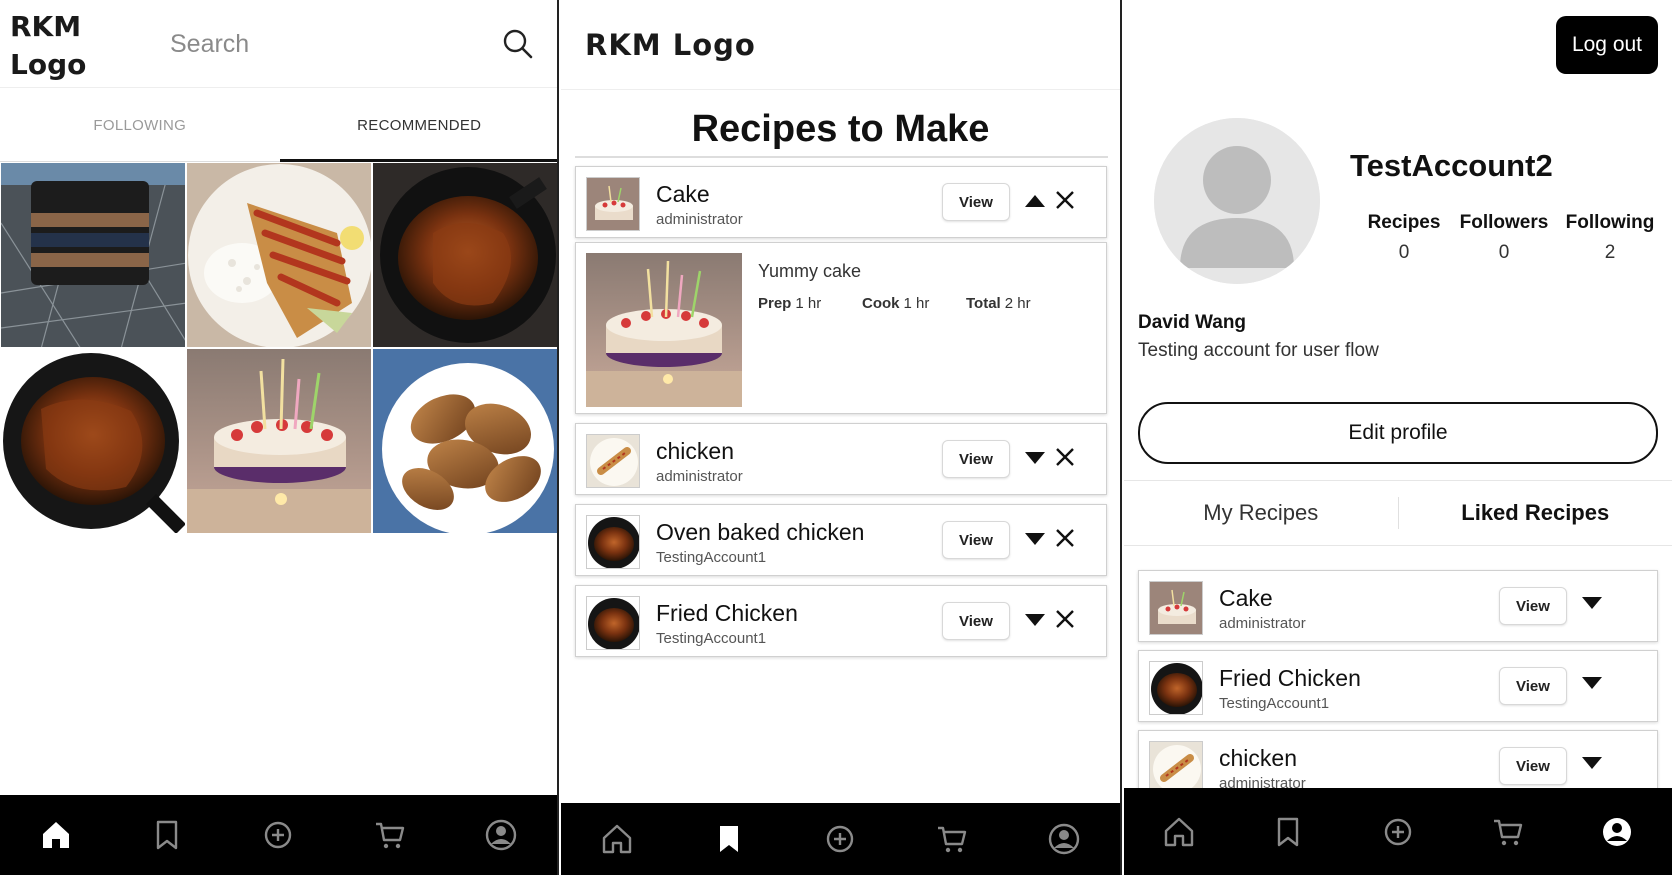 Image resolution: width=1672 pixels, height=875 pixels. I want to click on bookmarks-header: RKM Logo, so click(840, 45).